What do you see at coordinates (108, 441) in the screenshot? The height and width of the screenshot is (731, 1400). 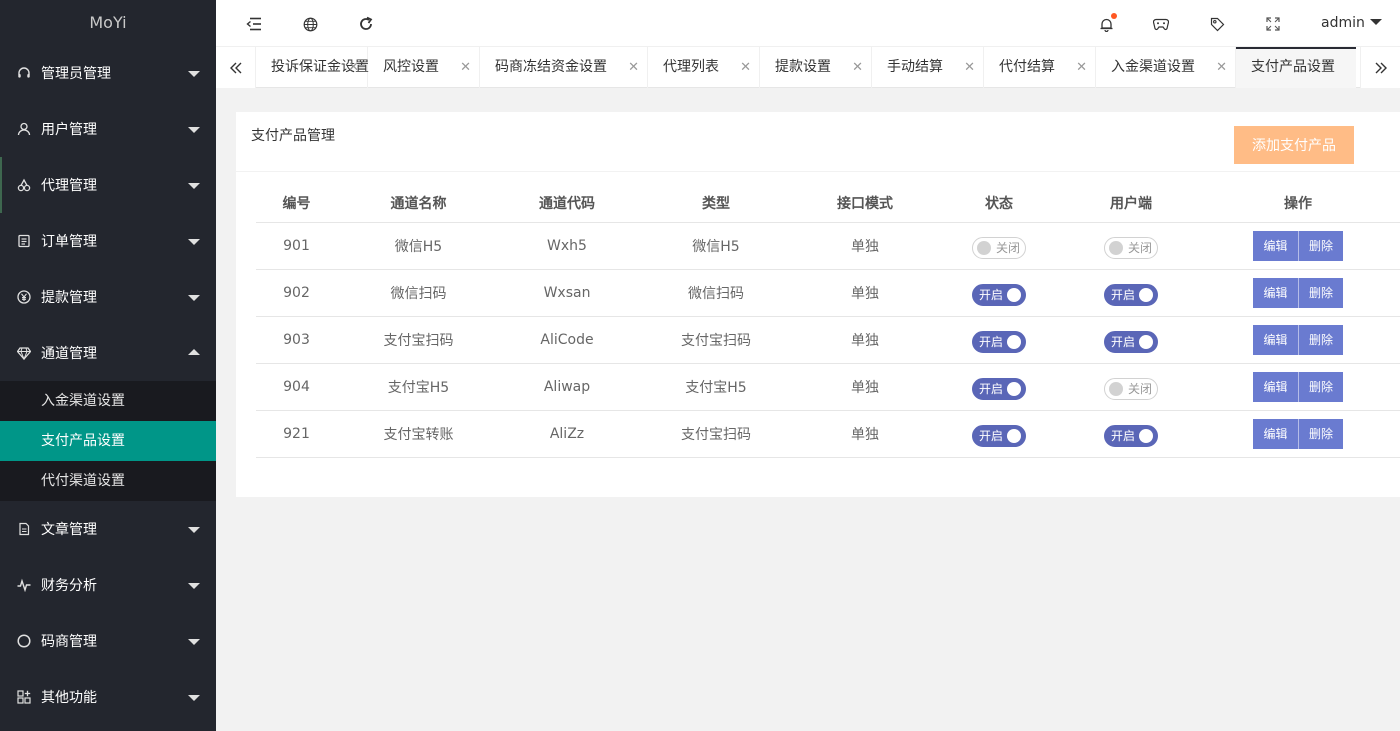 I see `subnav-item-payment-product: 支付产品设置` at bounding box center [108, 441].